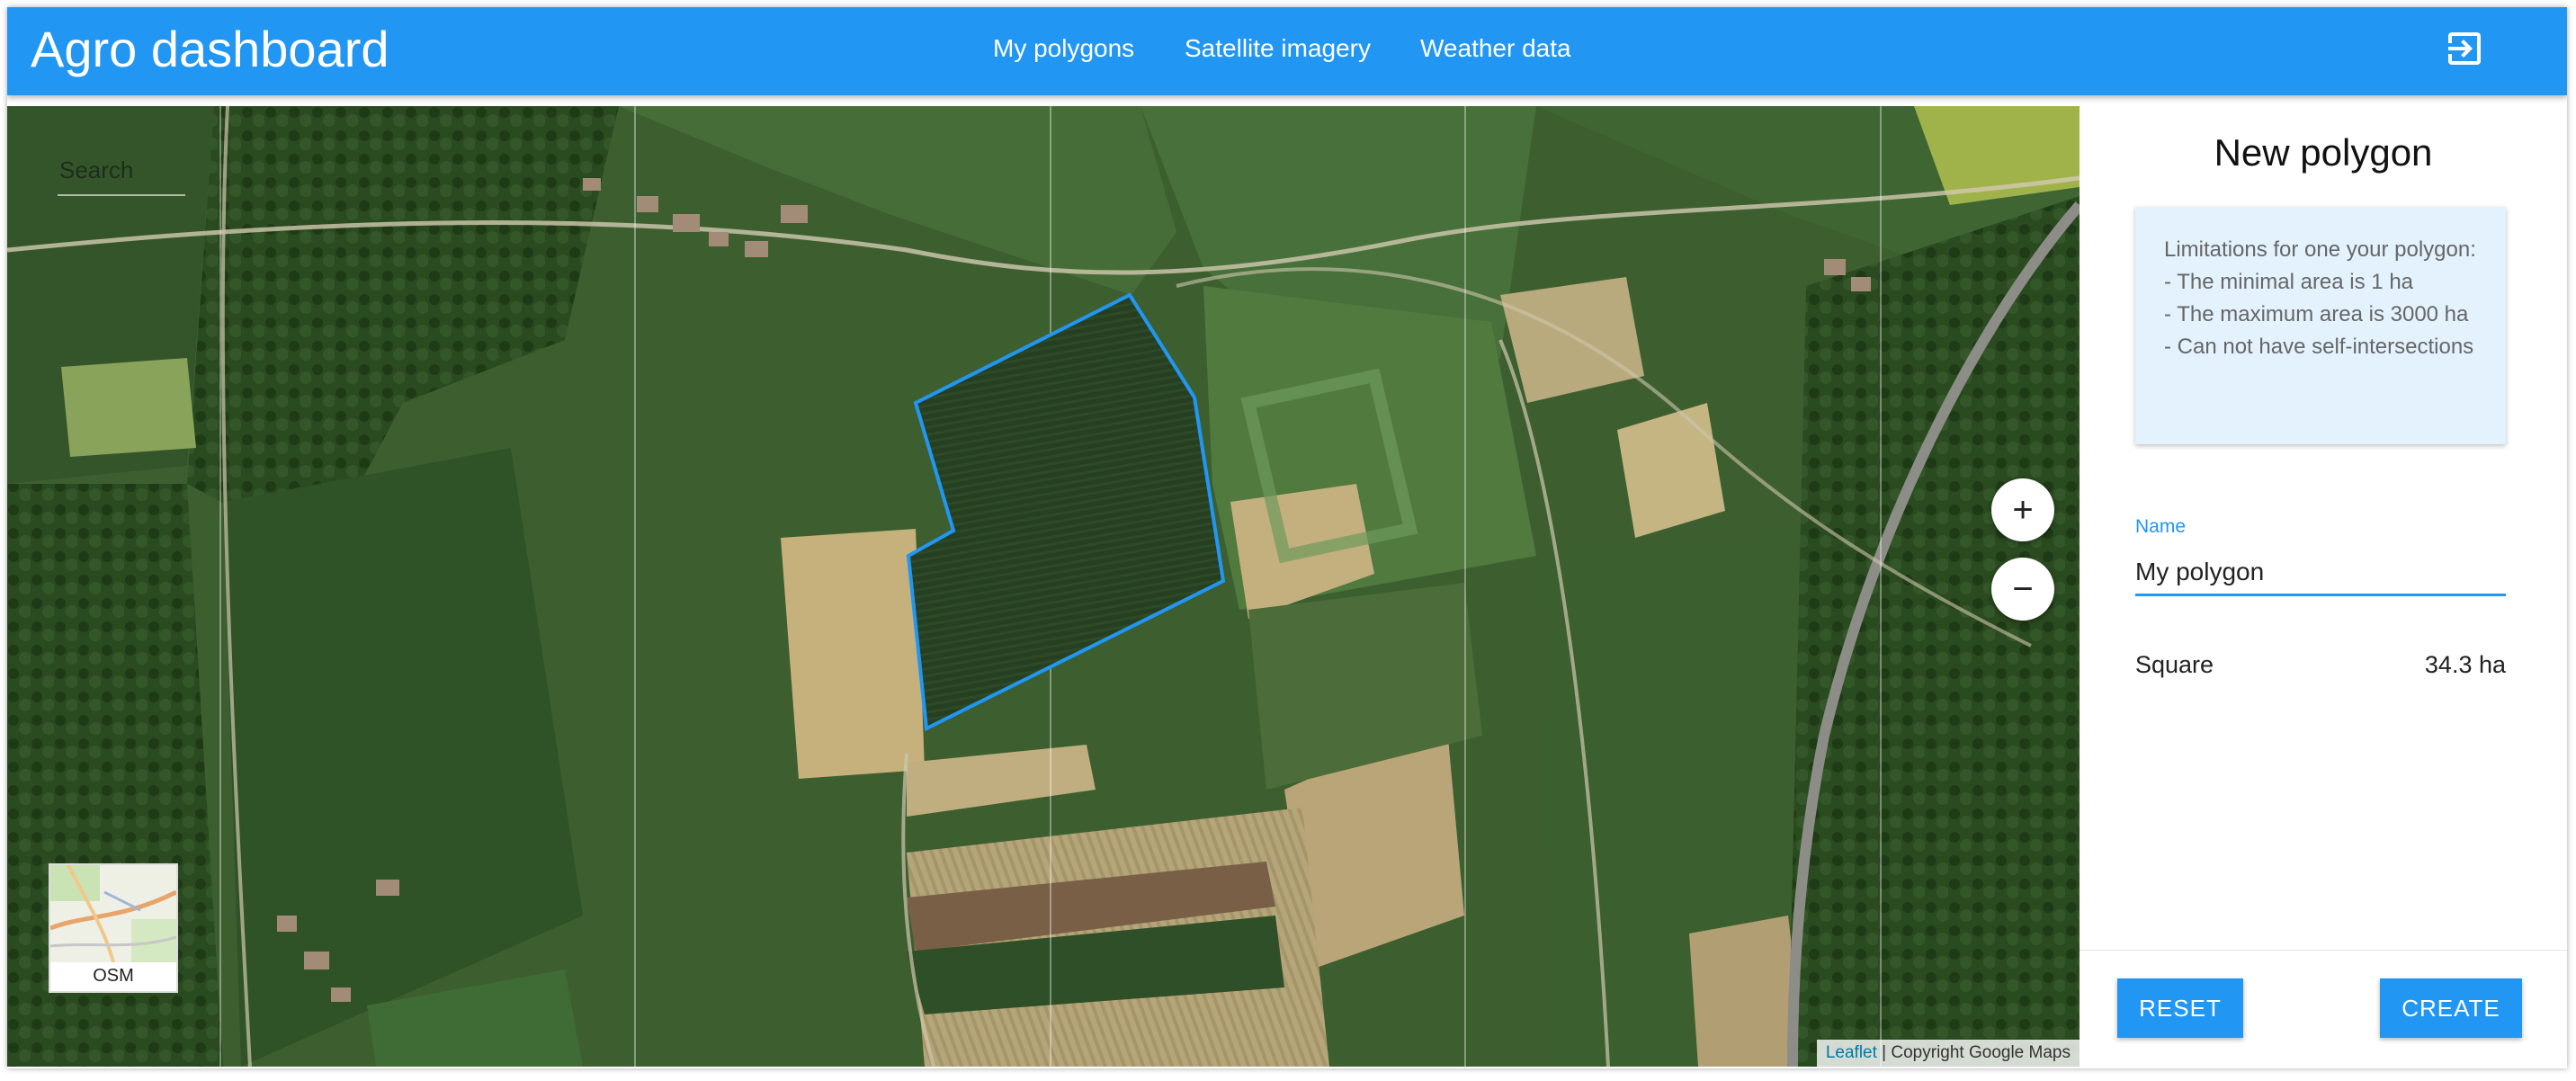 The width and height of the screenshot is (2576, 1081). Describe the element at coordinates (2174, 664) in the screenshot. I see `square-label: Square` at that location.